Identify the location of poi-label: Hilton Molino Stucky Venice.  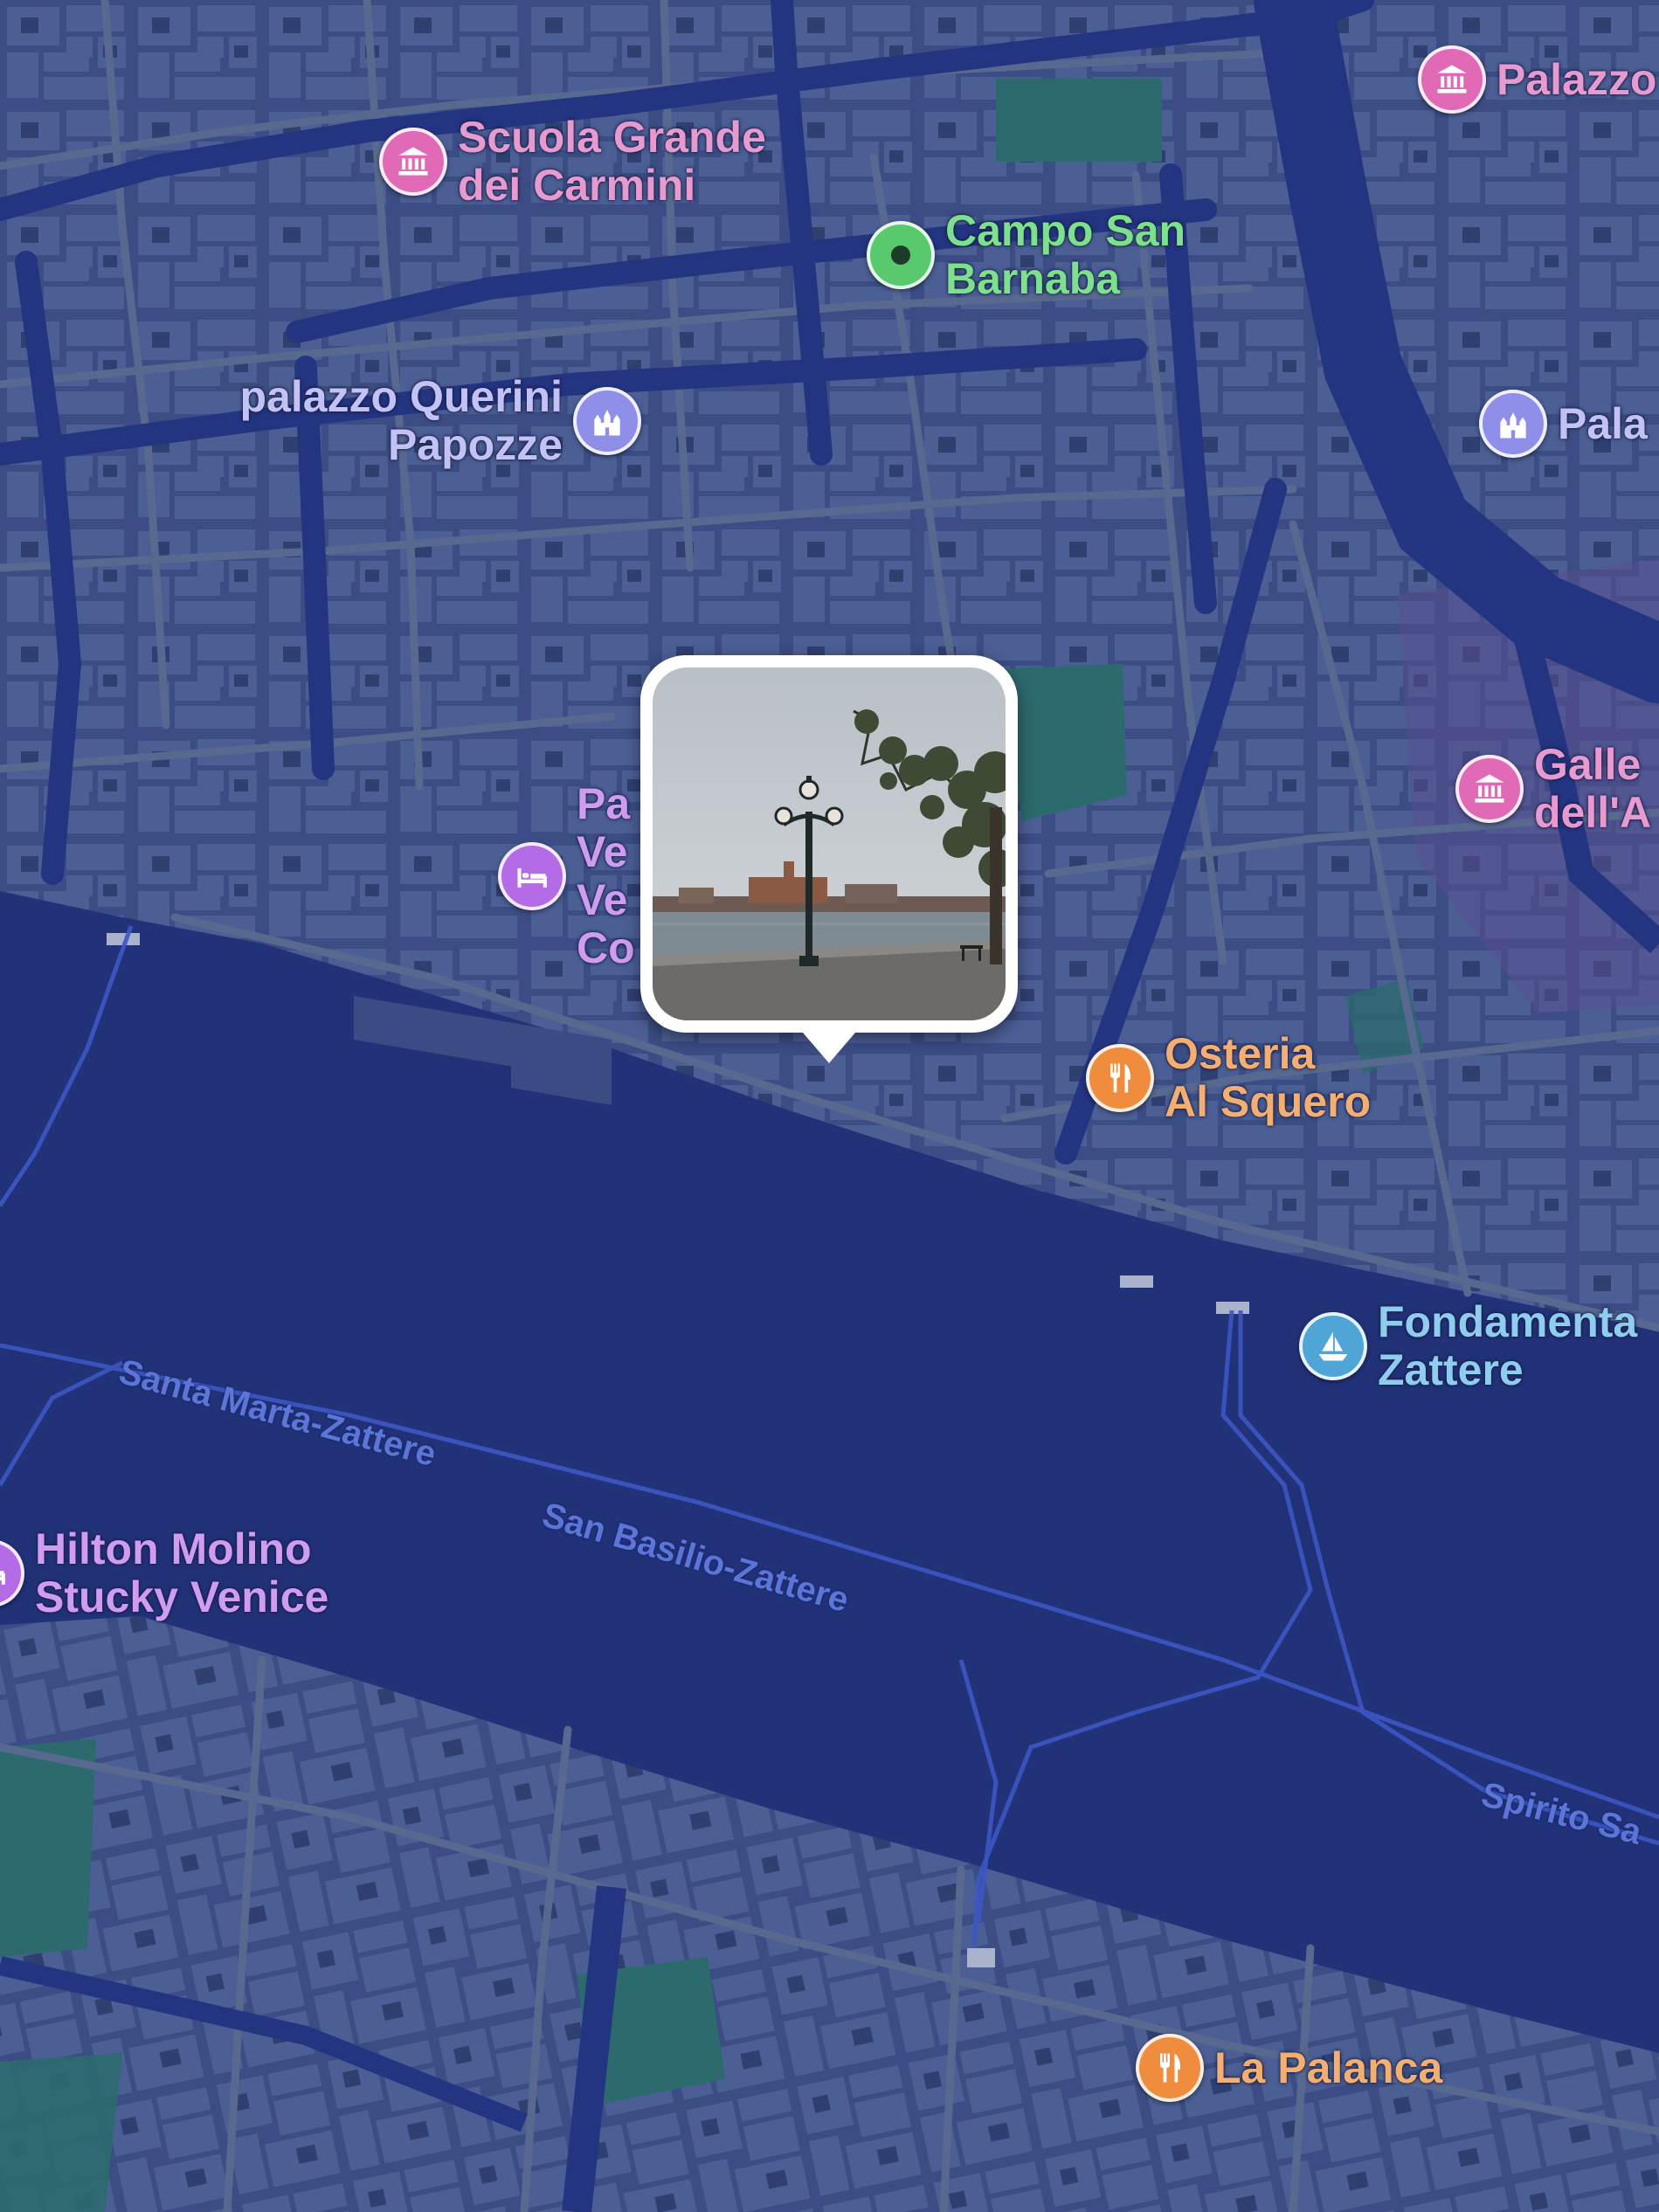
(182, 1572).